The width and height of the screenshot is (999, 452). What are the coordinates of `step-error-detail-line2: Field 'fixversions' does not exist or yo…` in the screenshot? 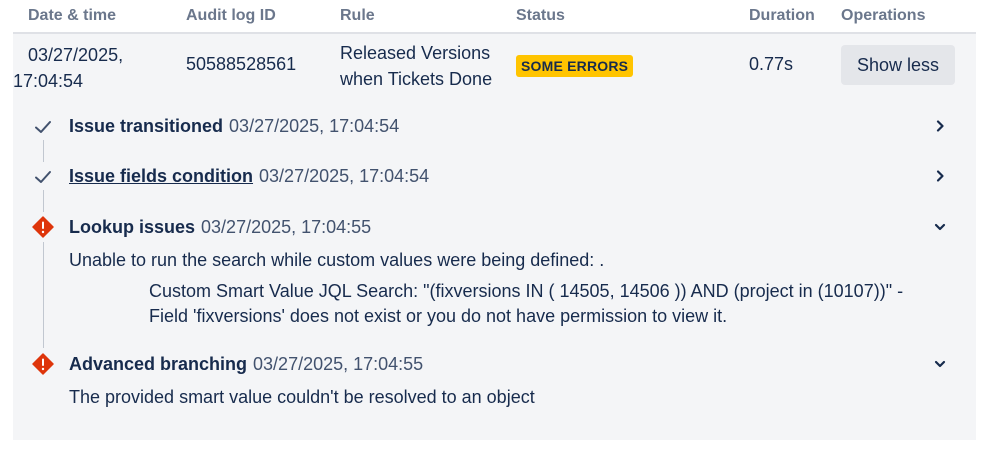 It's located at (438, 316).